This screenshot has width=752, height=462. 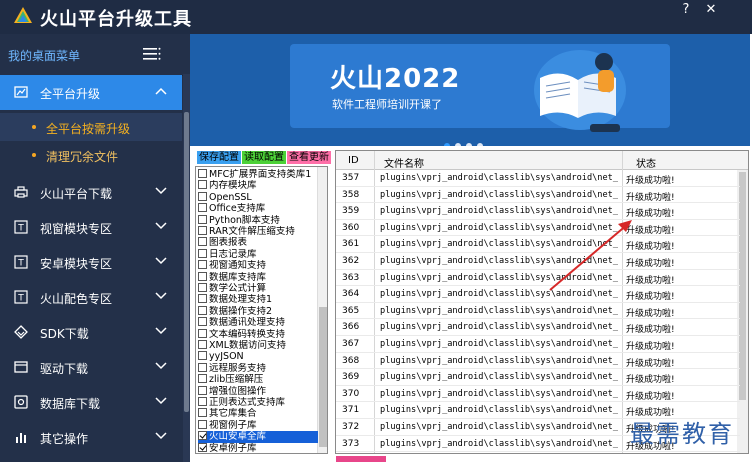 I want to click on check-update-button: 查看更新, so click(x=309, y=157).